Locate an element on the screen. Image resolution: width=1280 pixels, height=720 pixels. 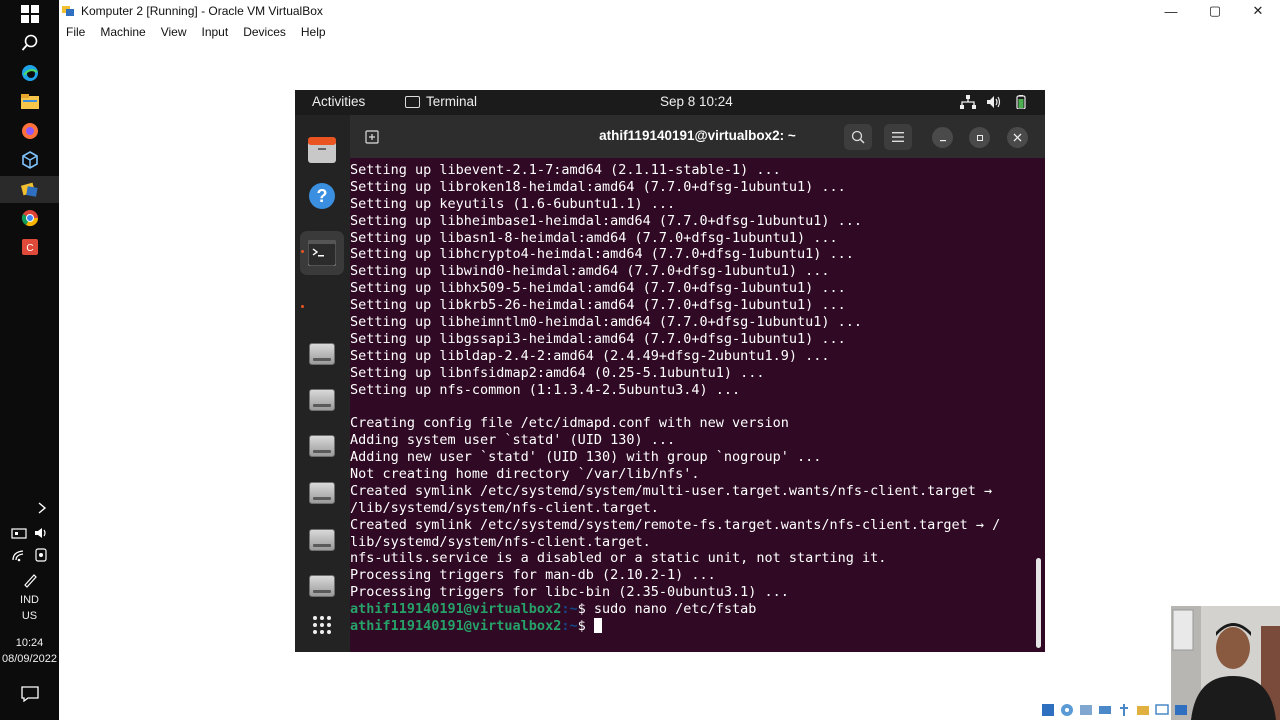
activities-button: Activities is located at coordinates (338, 101).